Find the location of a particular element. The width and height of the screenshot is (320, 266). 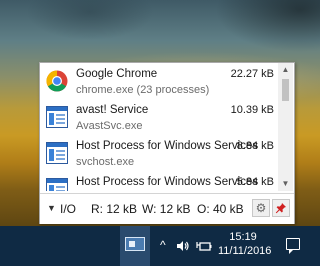

process-exe: AvastSvc.exe is located at coordinates (109, 126).